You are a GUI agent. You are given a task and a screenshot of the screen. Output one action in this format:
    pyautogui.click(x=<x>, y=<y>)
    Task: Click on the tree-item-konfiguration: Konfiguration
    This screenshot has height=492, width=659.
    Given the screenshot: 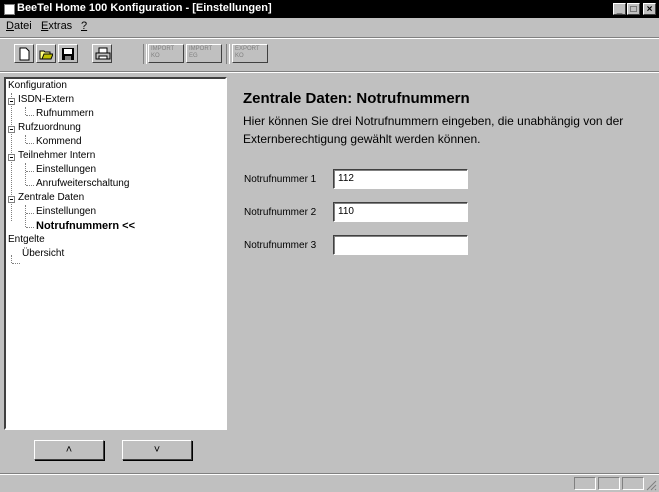 What is the action you would take?
    pyautogui.click(x=37, y=86)
    